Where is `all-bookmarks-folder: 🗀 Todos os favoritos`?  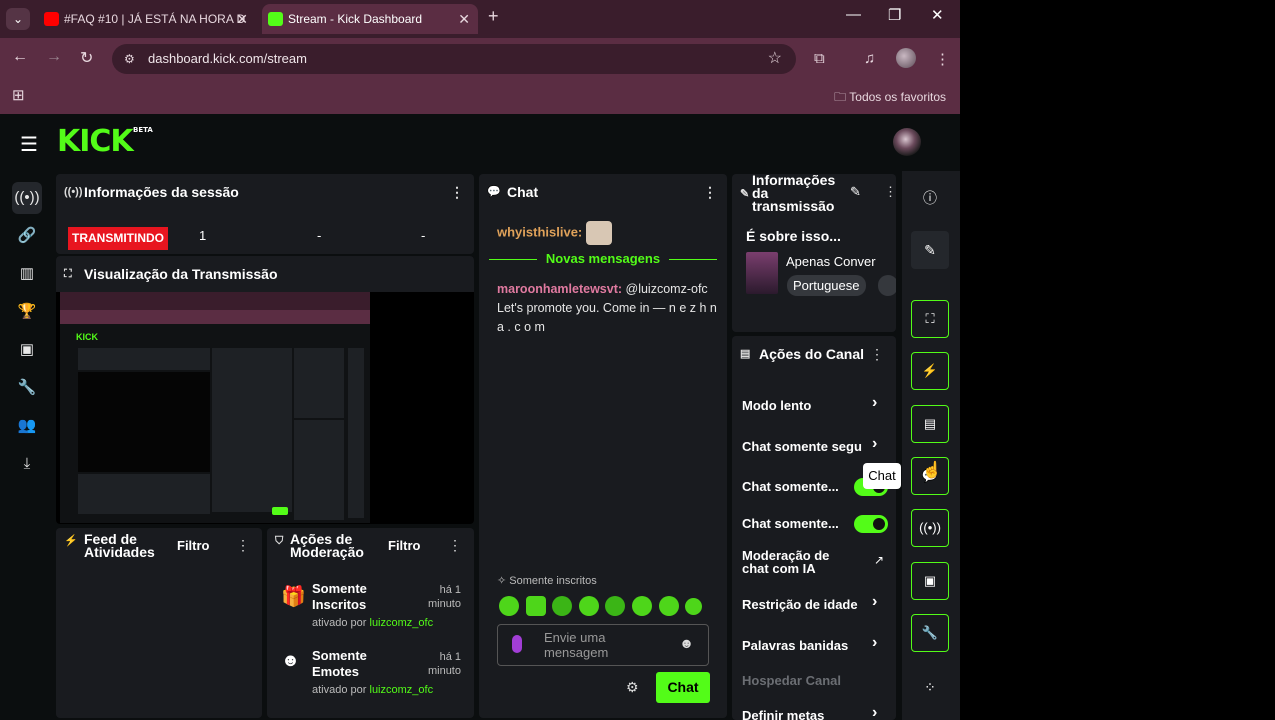
all-bookmarks-folder: 🗀 Todos os favoritos is located at coordinates (890, 98).